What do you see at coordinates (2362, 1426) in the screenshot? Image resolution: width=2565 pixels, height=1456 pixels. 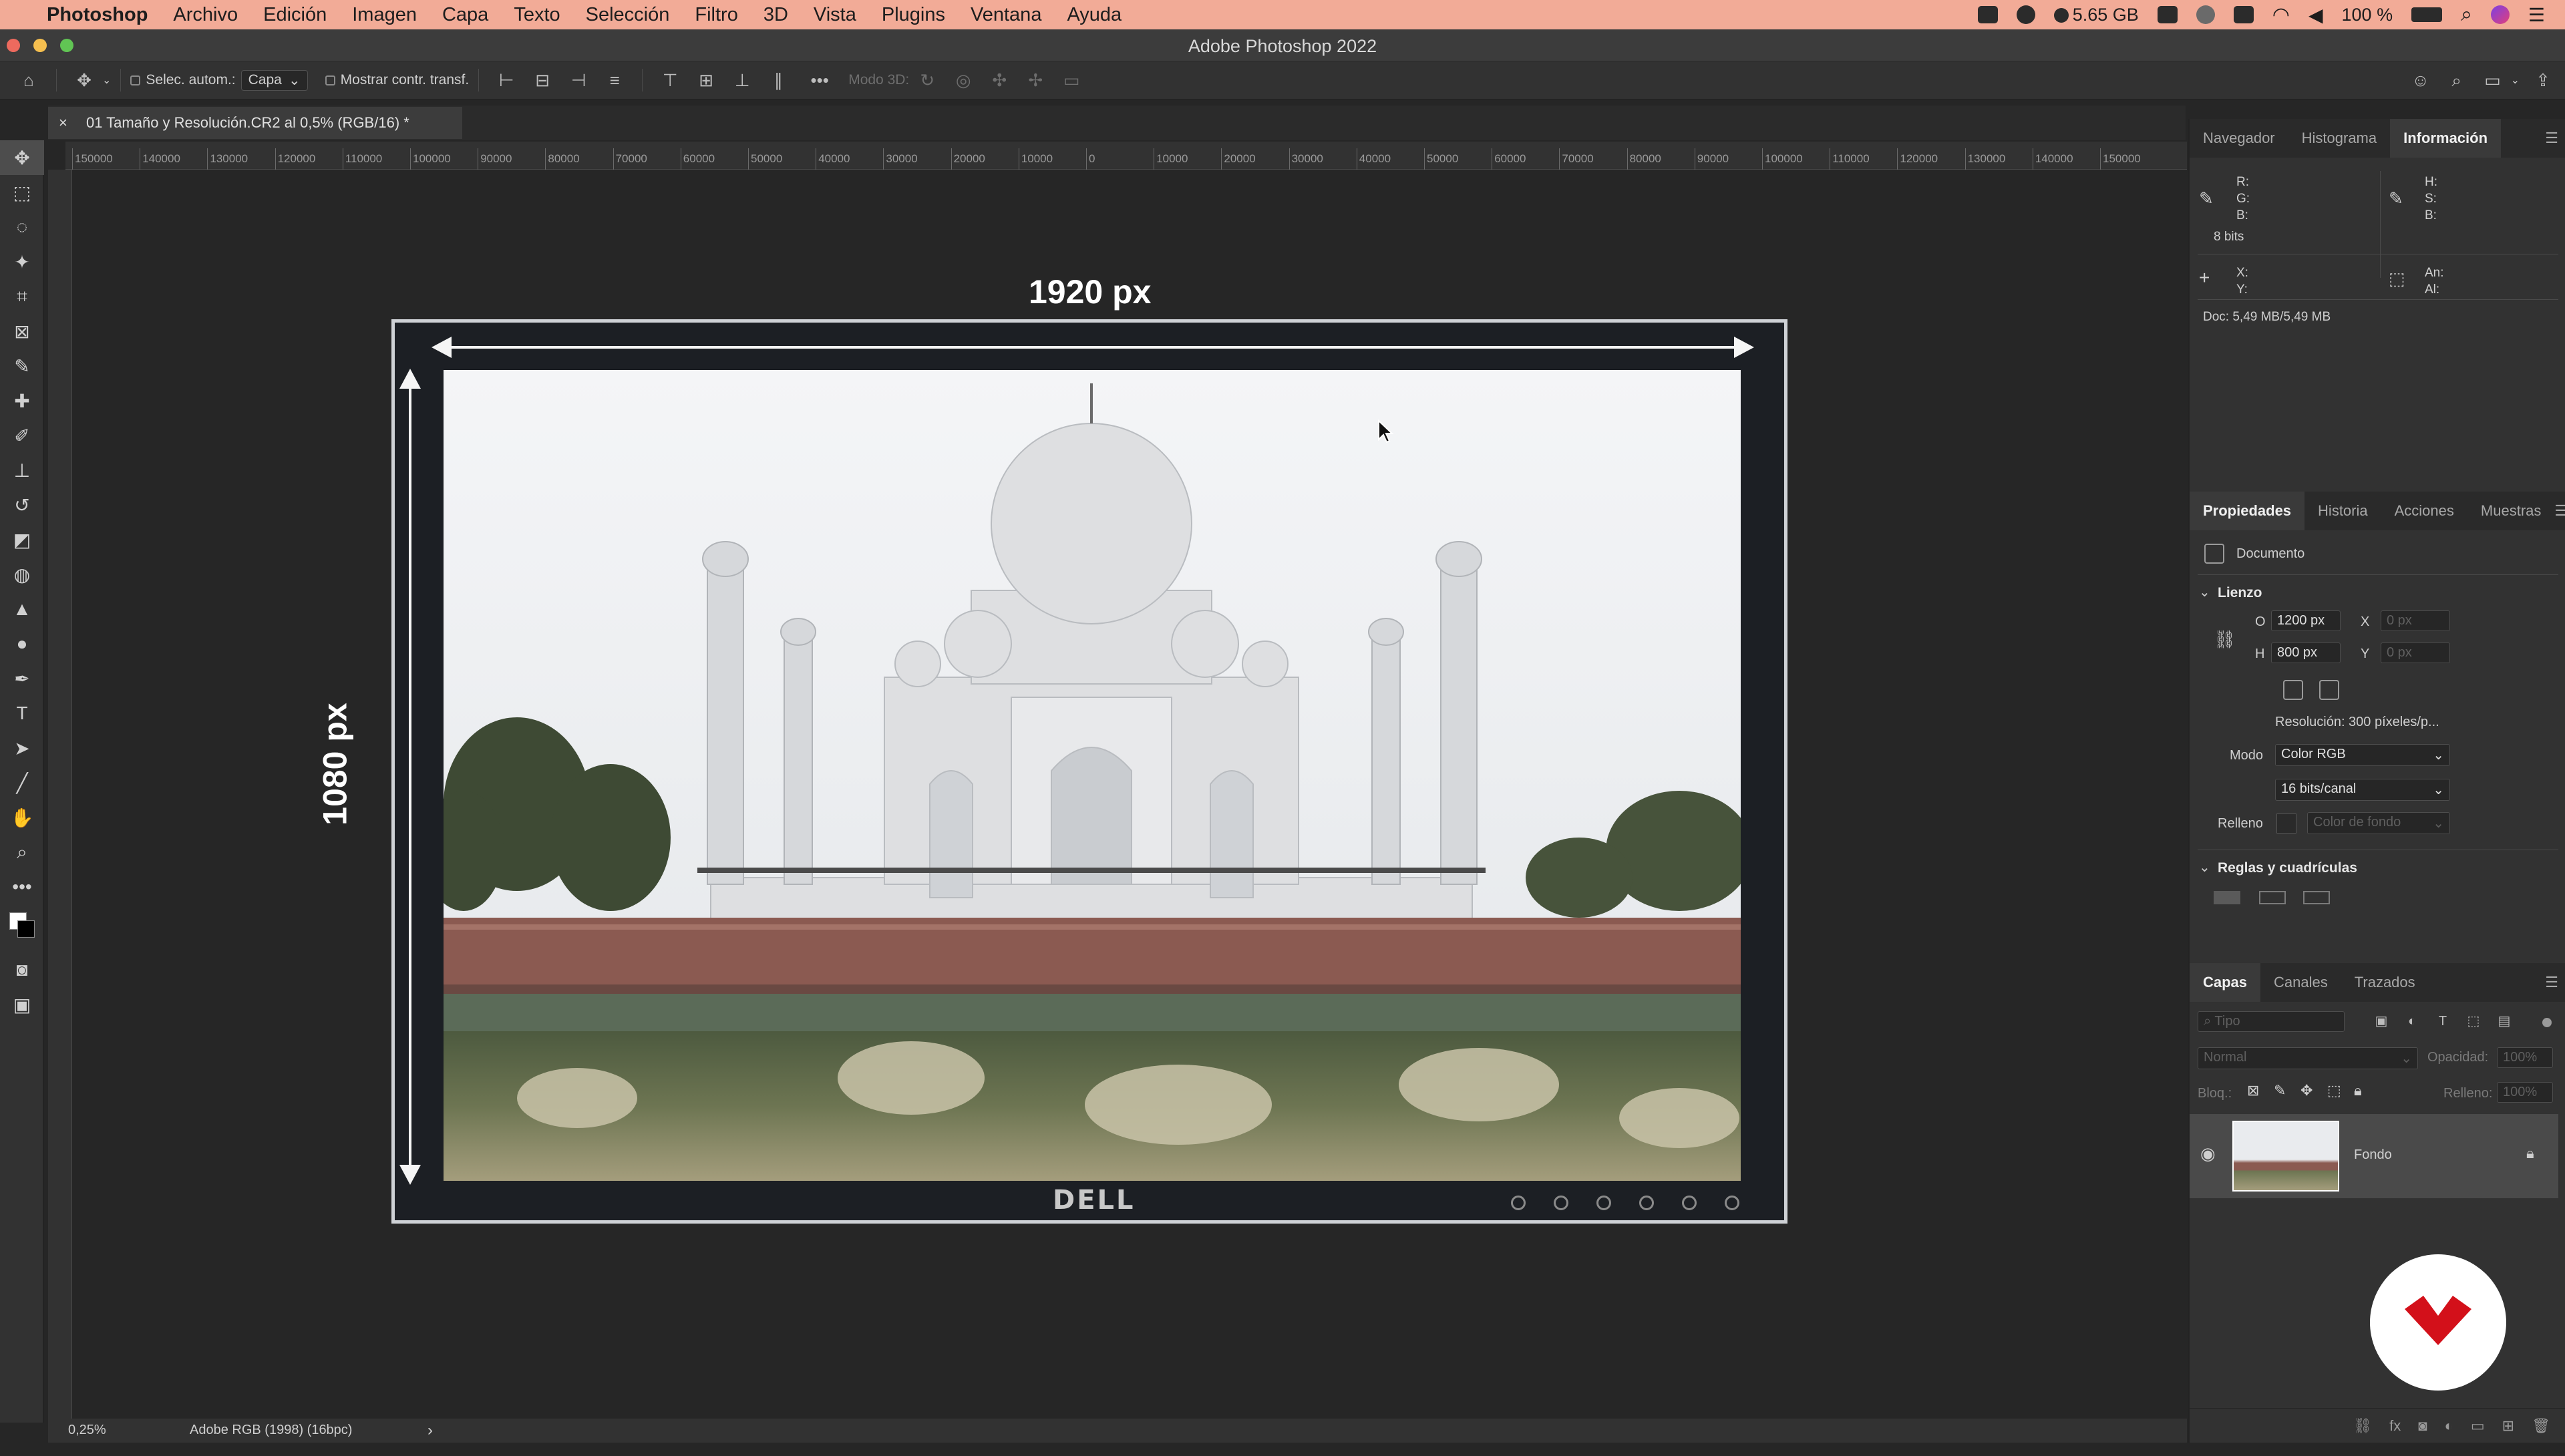 I see `link-layers-icon: ⛓` at bounding box center [2362, 1426].